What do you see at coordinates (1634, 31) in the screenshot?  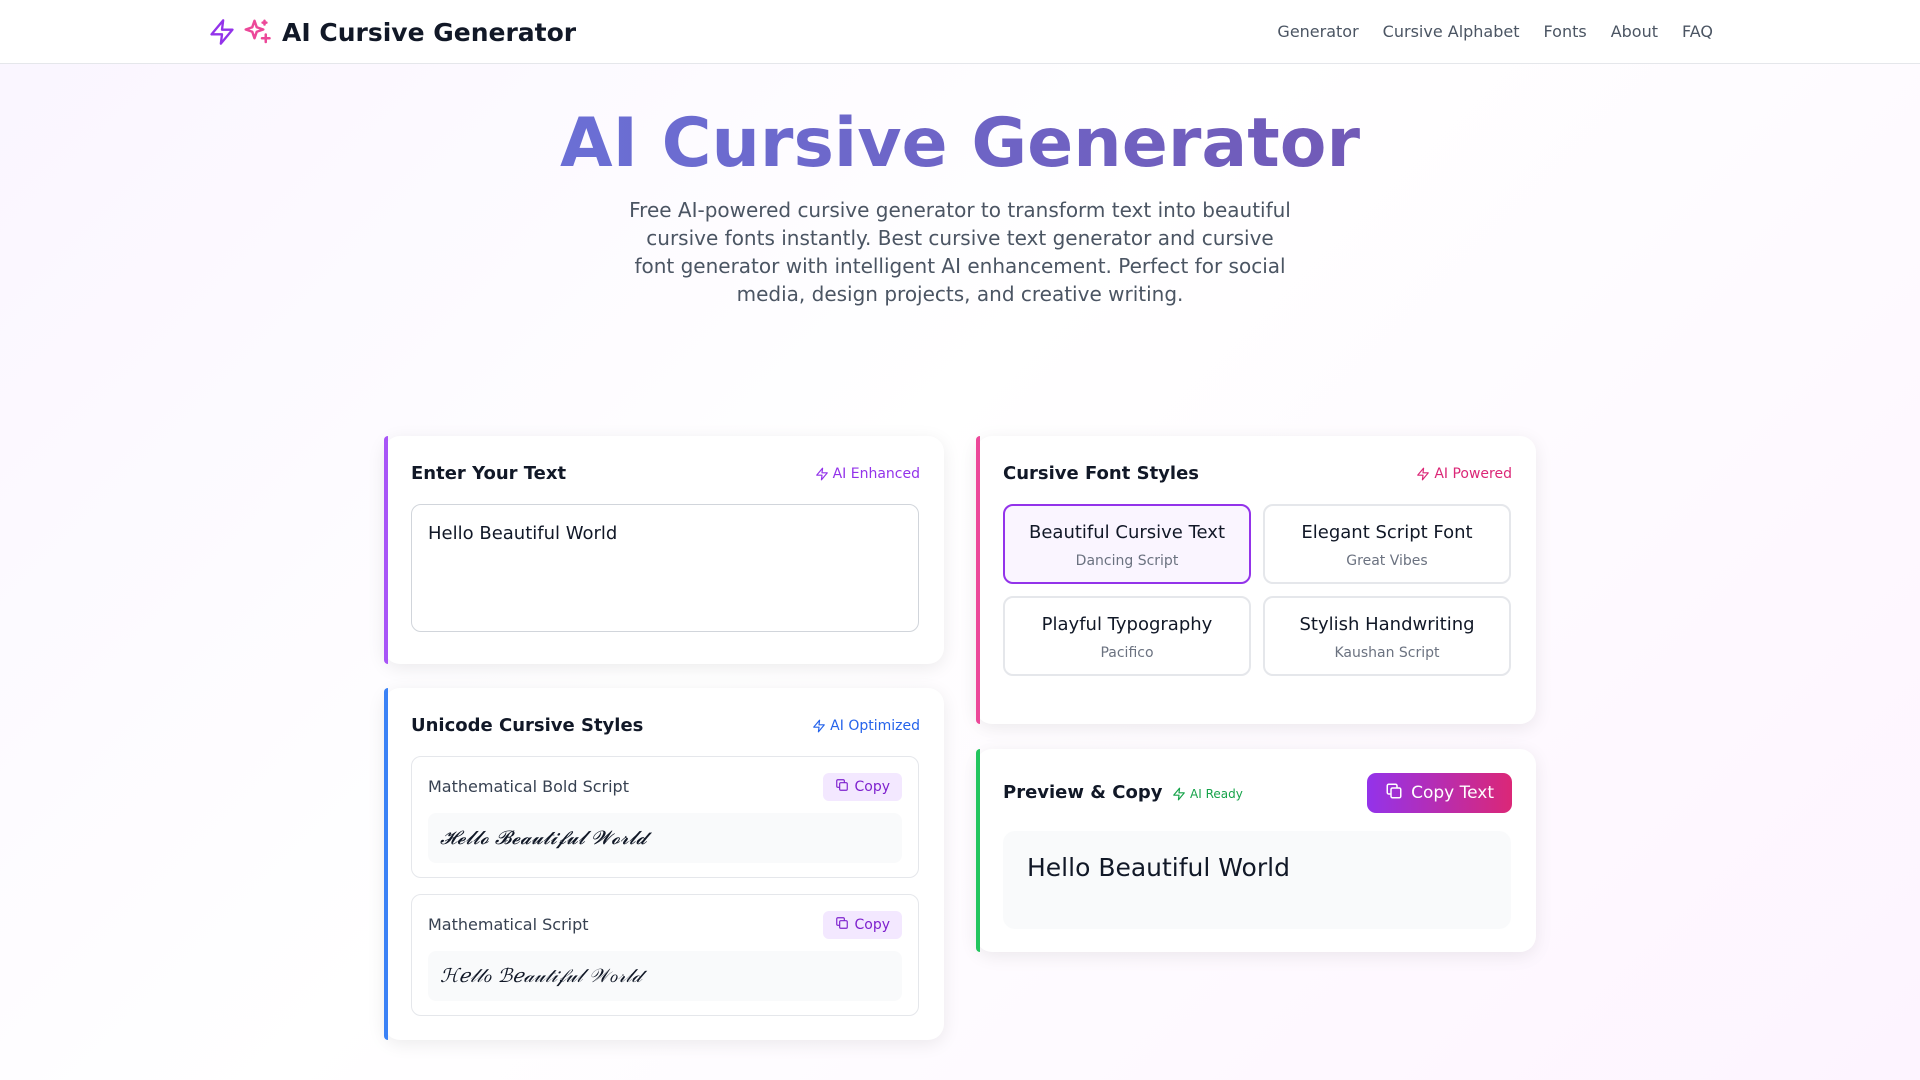 I see `nav-about: About` at bounding box center [1634, 31].